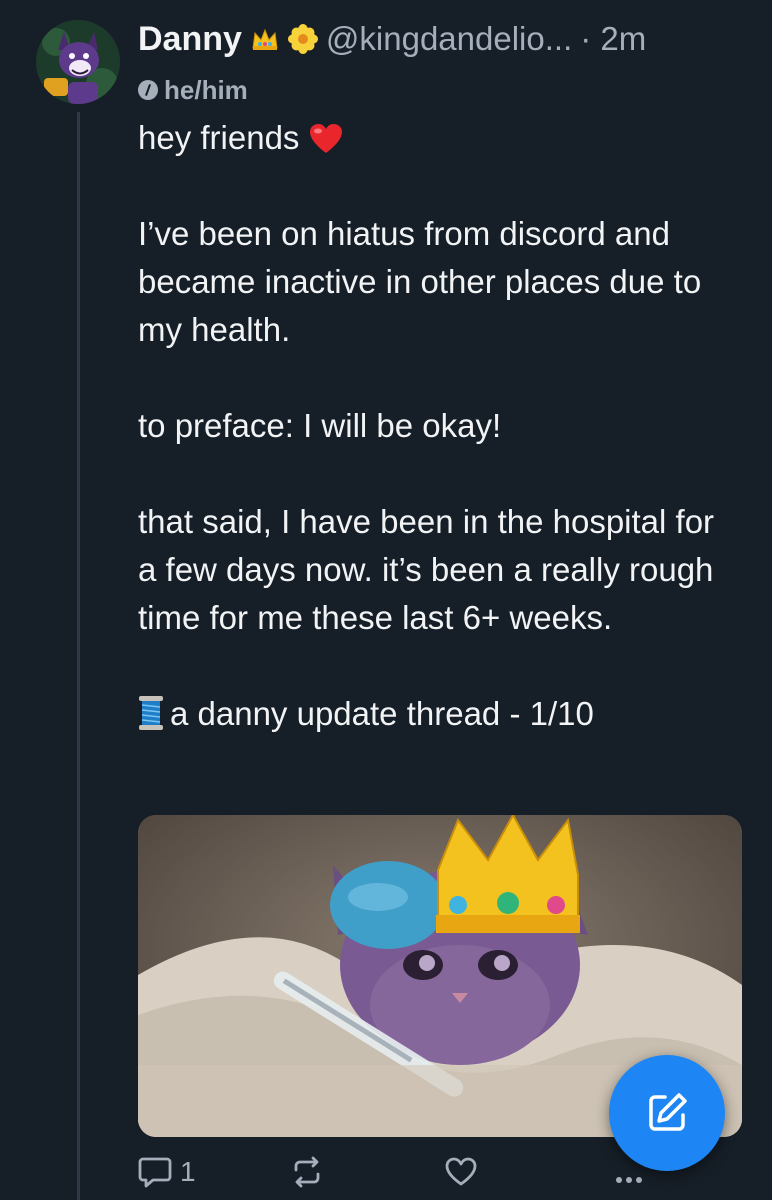 The image size is (772, 1200). I want to click on repost-icon, so click(307, 1172).